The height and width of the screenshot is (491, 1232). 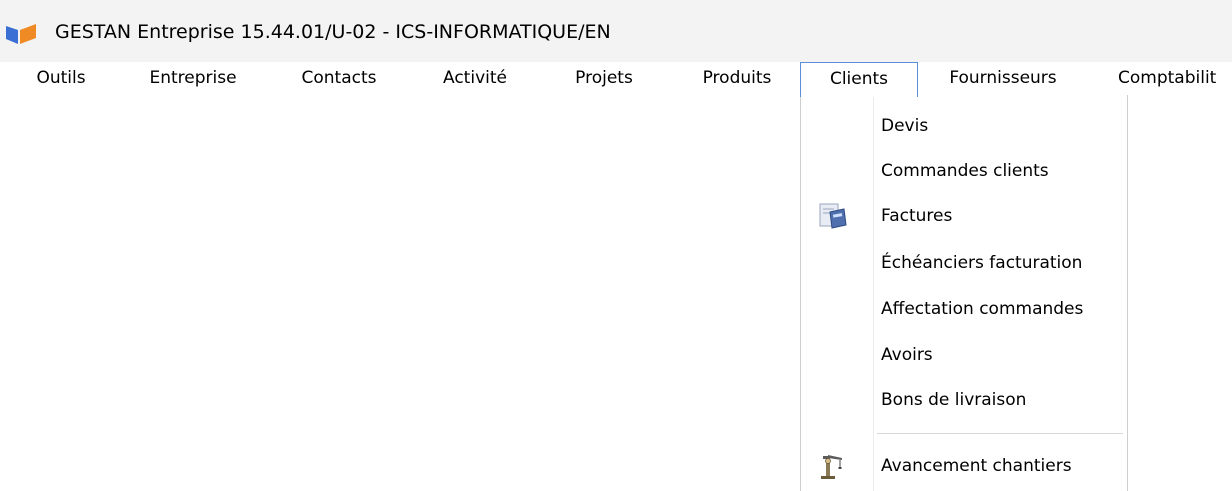 What do you see at coordinates (964, 355) in the screenshot?
I see `menu-item-avoirs: Avoirs` at bounding box center [964, 355].